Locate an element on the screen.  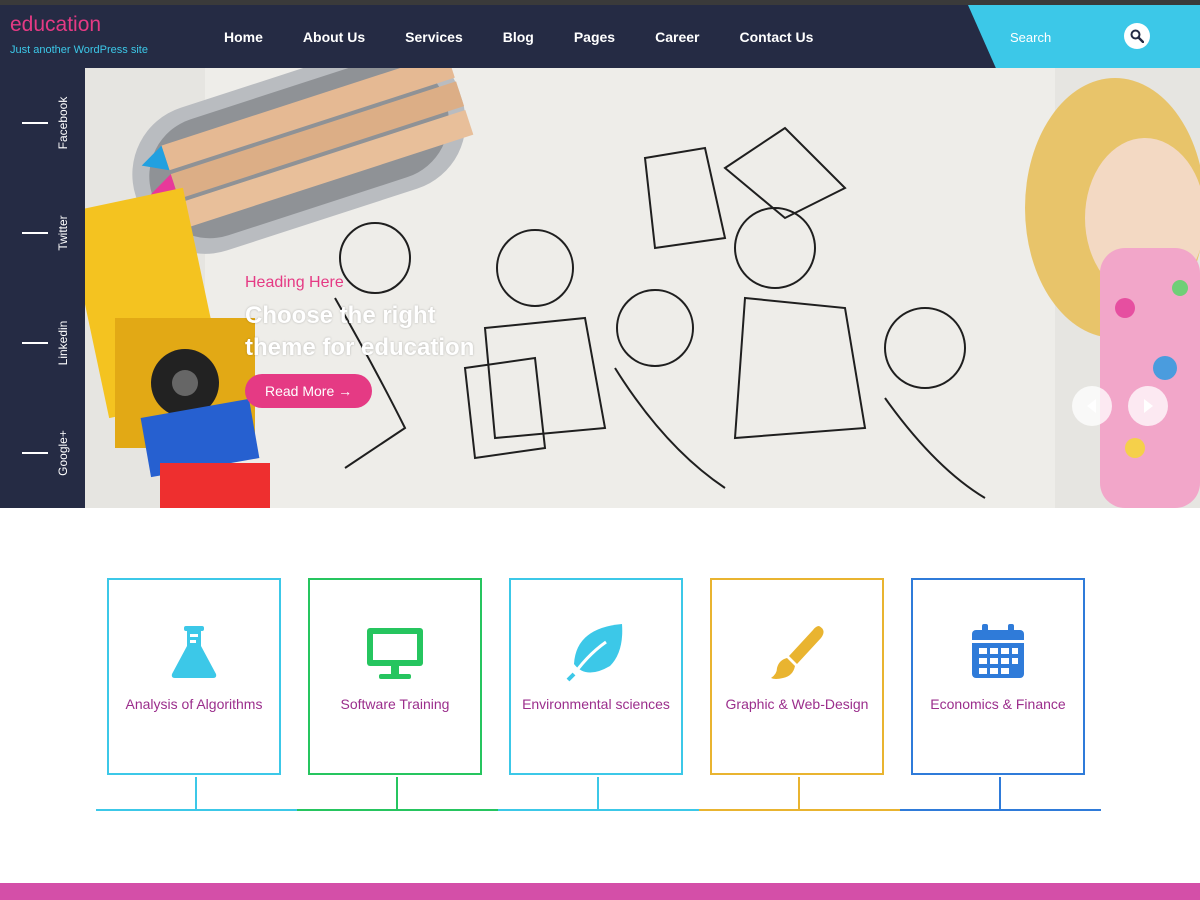
social-facebook: Facebook is located at coordinates (42, 123).